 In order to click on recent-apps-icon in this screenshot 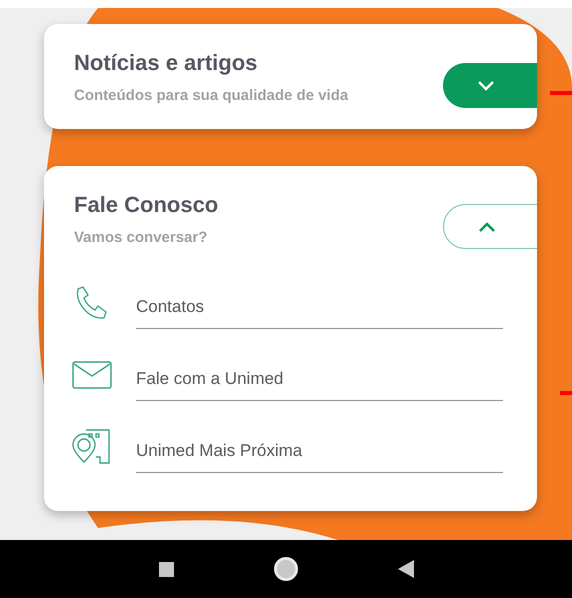, I will do `click(166, 569)`.